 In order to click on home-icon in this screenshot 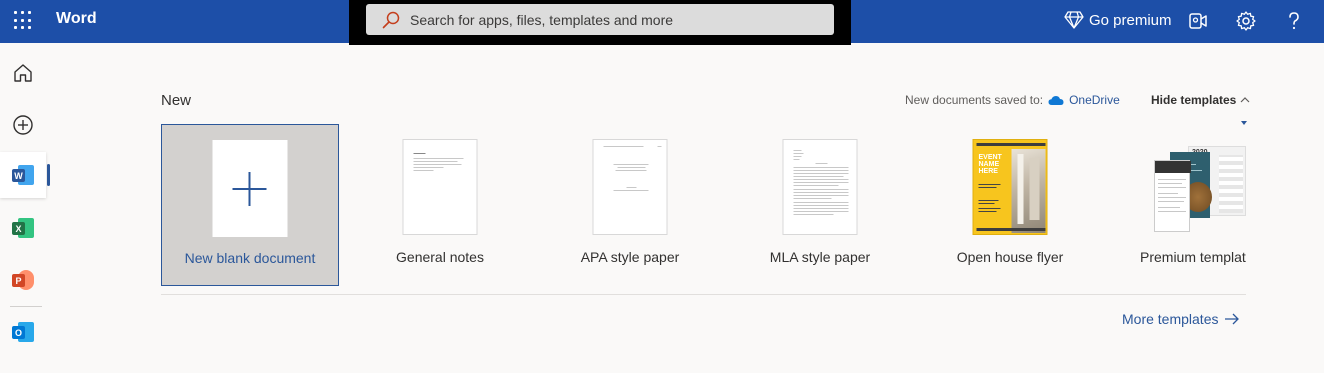, I will do `click(23, 73)`.